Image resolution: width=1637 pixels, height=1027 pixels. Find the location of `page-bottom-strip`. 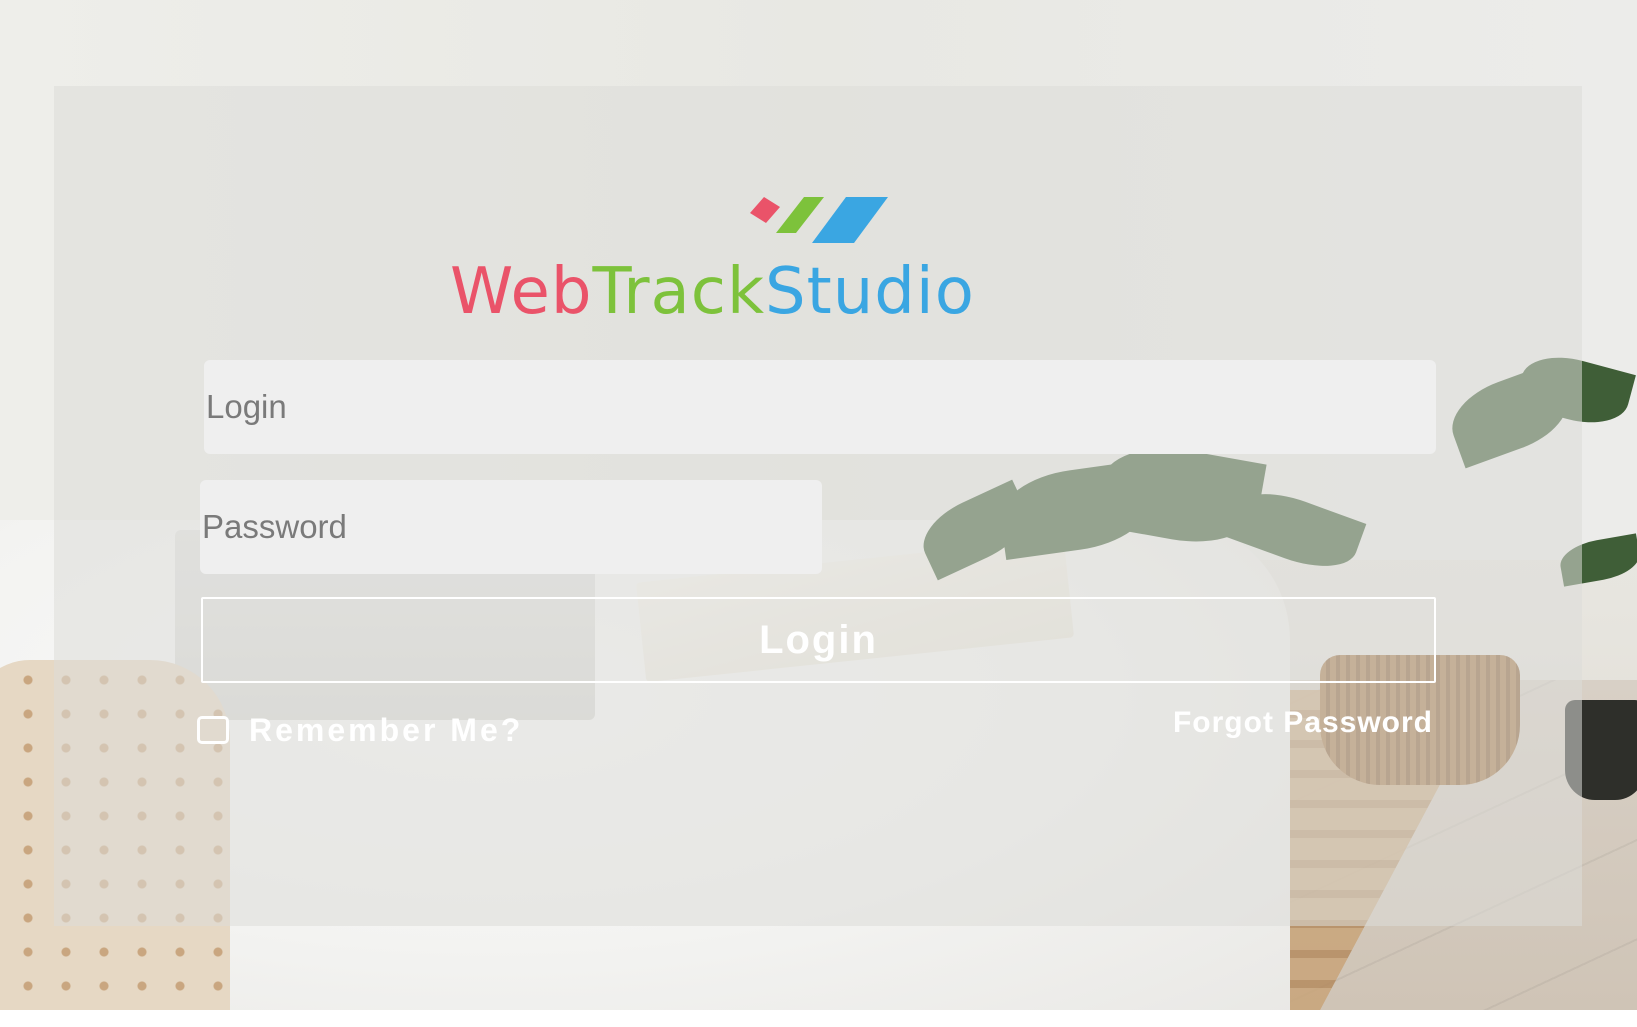

page-bottom-strip is located at coordinates (818, 1018).